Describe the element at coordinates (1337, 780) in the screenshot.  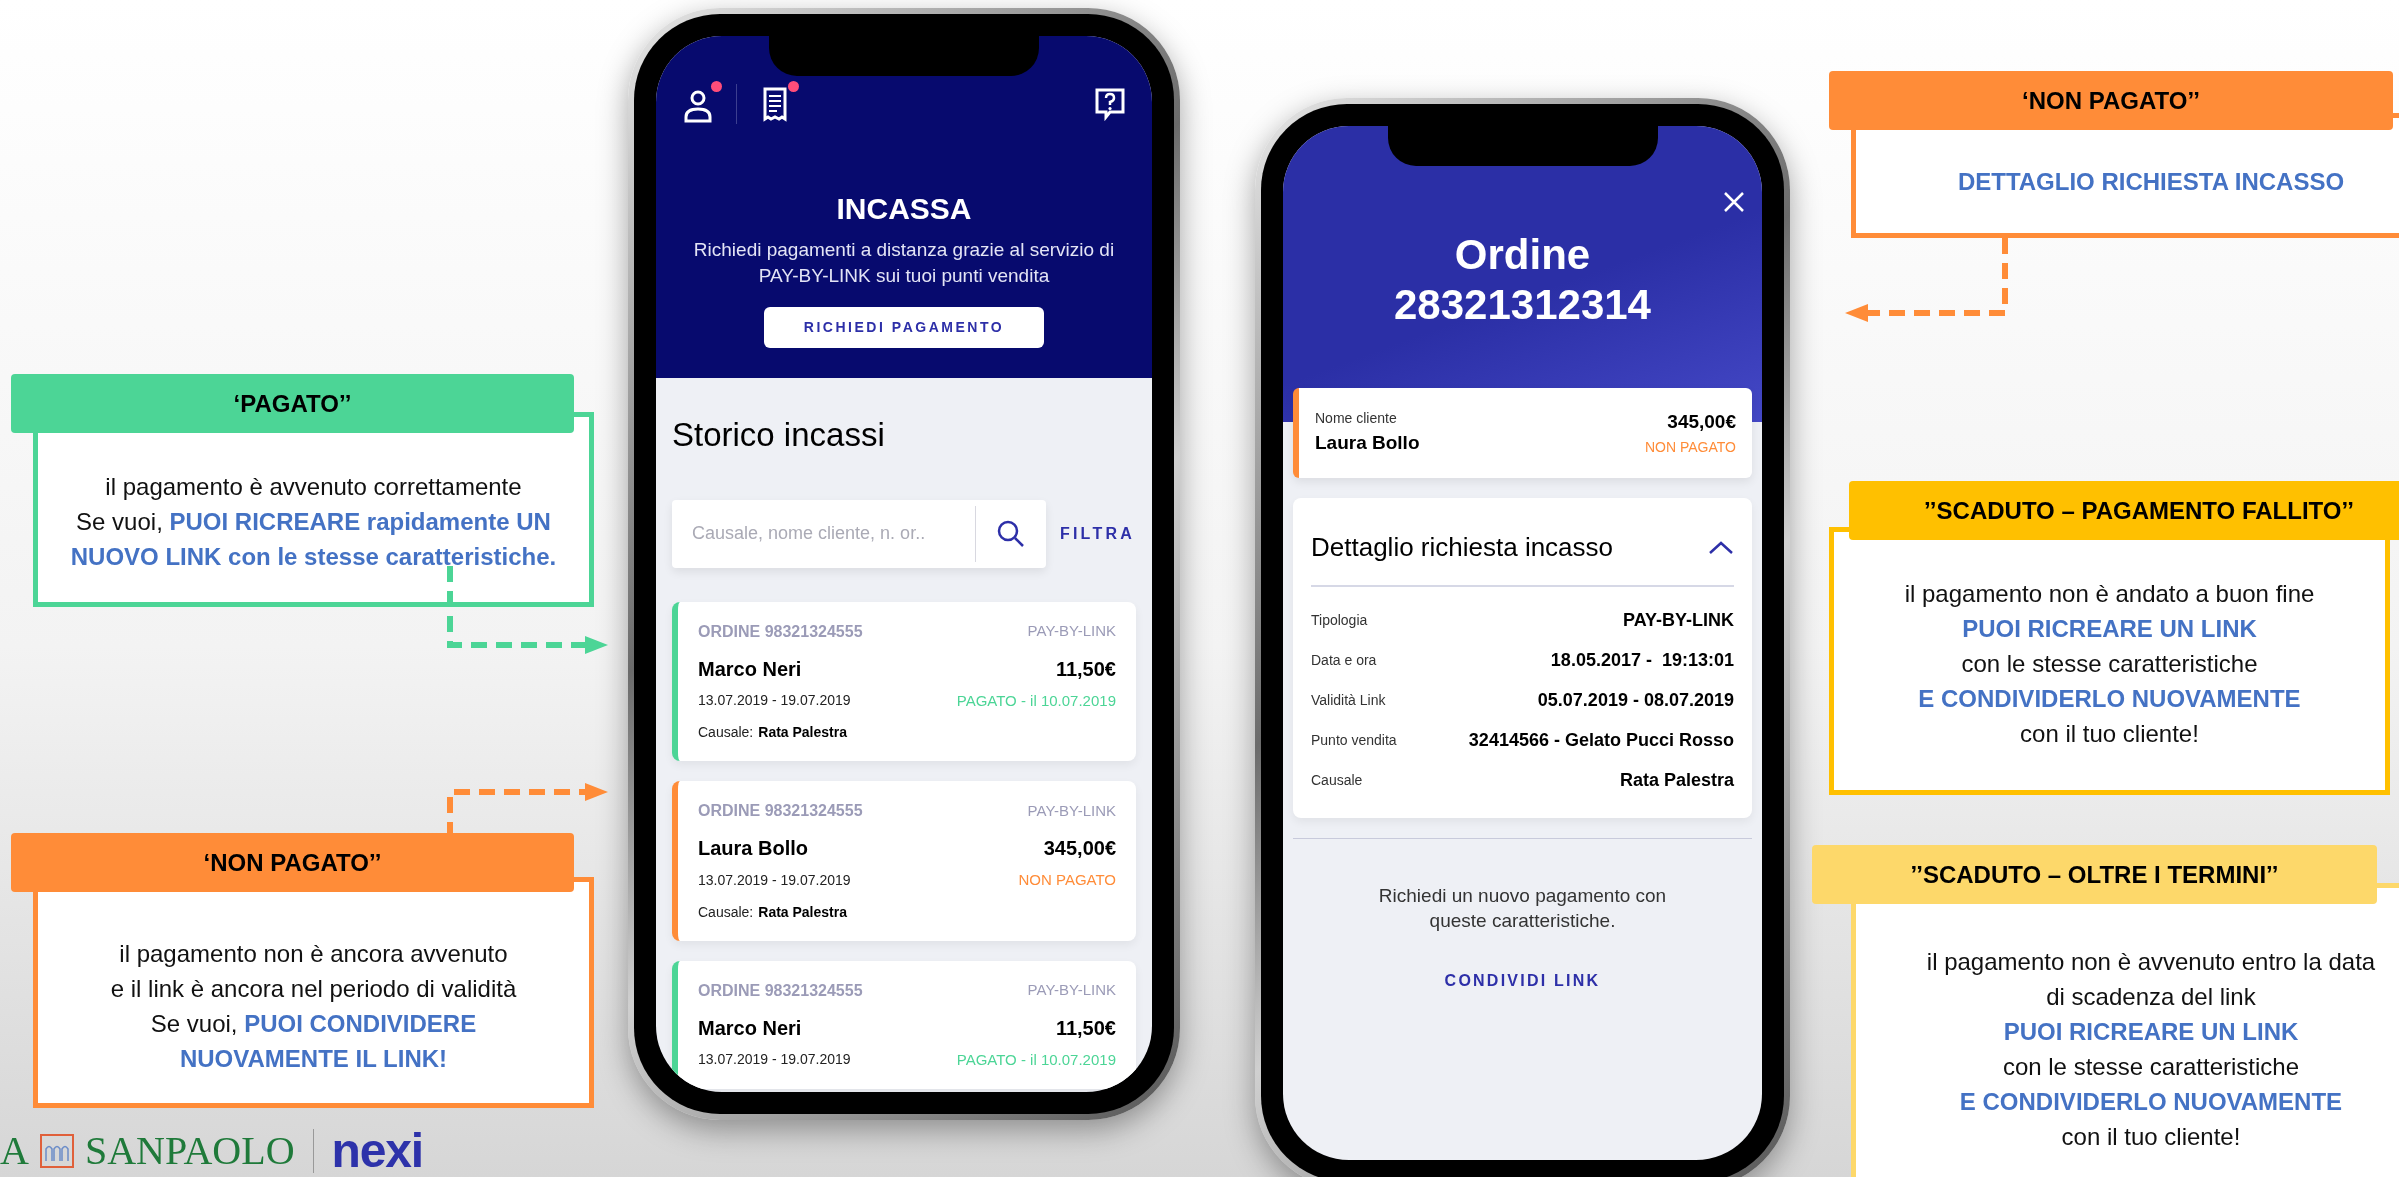
I see `detail-label: Causale` at that location.